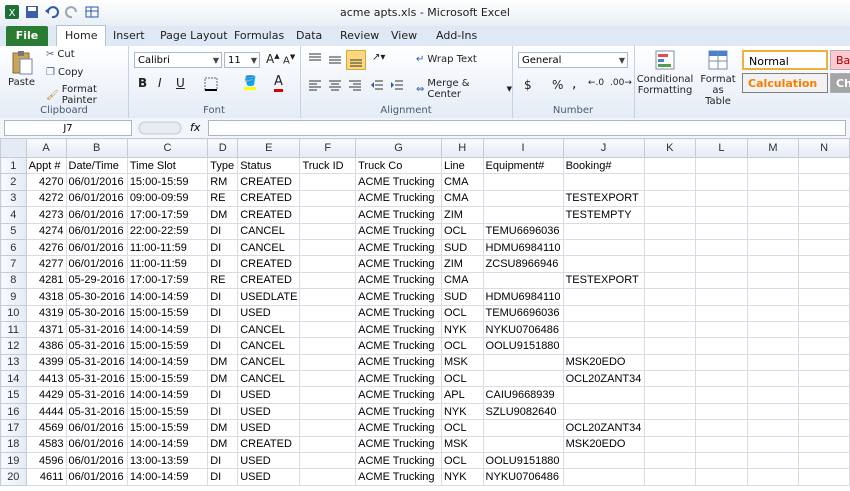  What do you see at coordinates (167, 215) in the screenshot?
I see `cell-c4: 17:00-17:59` at bounding box center [167, 215].